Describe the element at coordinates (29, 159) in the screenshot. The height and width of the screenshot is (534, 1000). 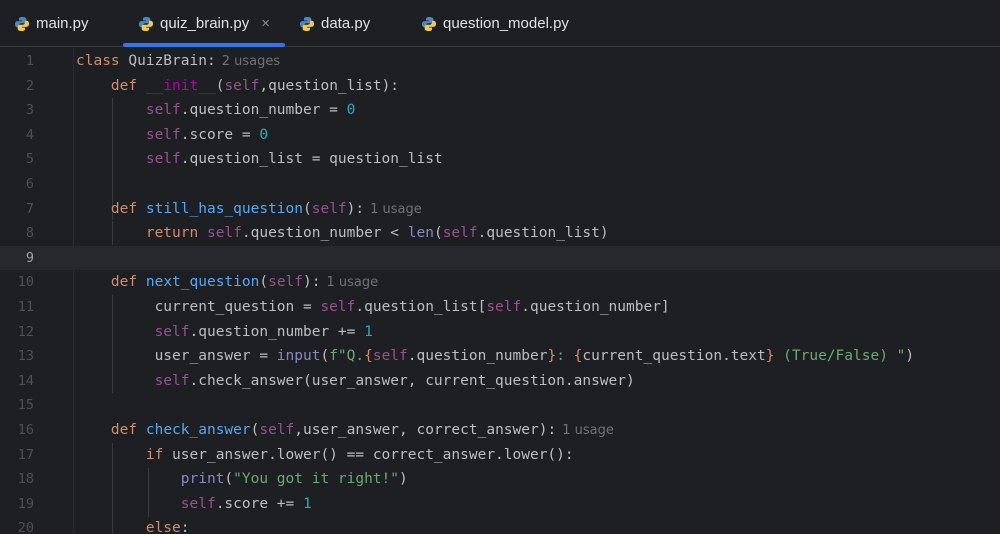
I see `line-number: 5` at that location.